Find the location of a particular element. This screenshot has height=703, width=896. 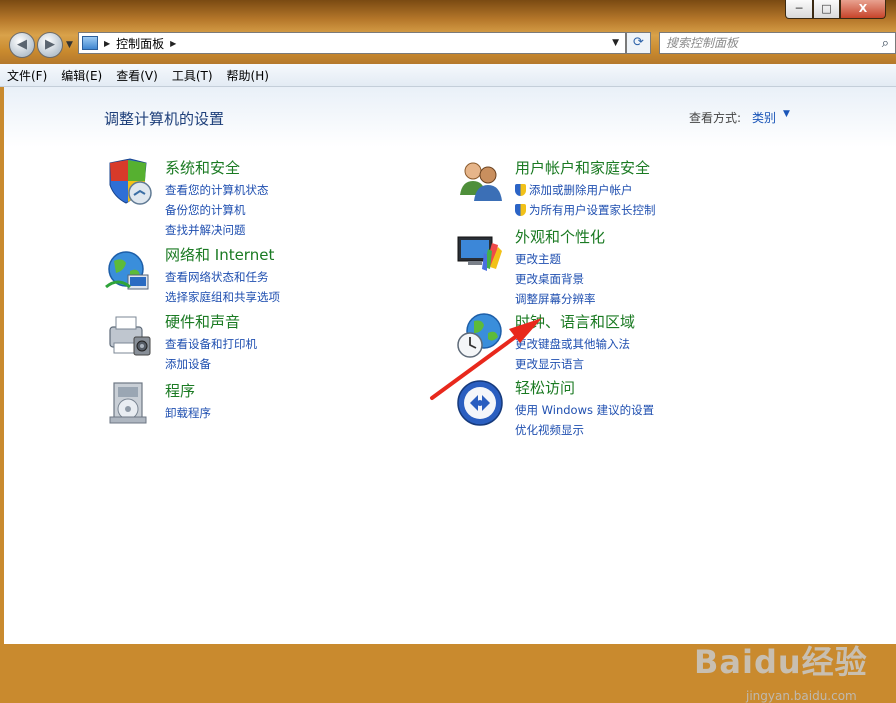

watermark-url: jingyan.baidu.com is located at coordinates (801, 696).